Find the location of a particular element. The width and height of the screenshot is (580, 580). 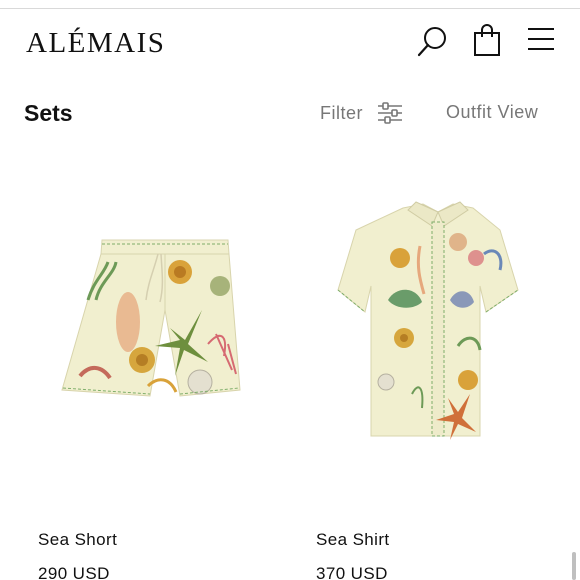

page-scrollbar is located at coordinates (574, 566).